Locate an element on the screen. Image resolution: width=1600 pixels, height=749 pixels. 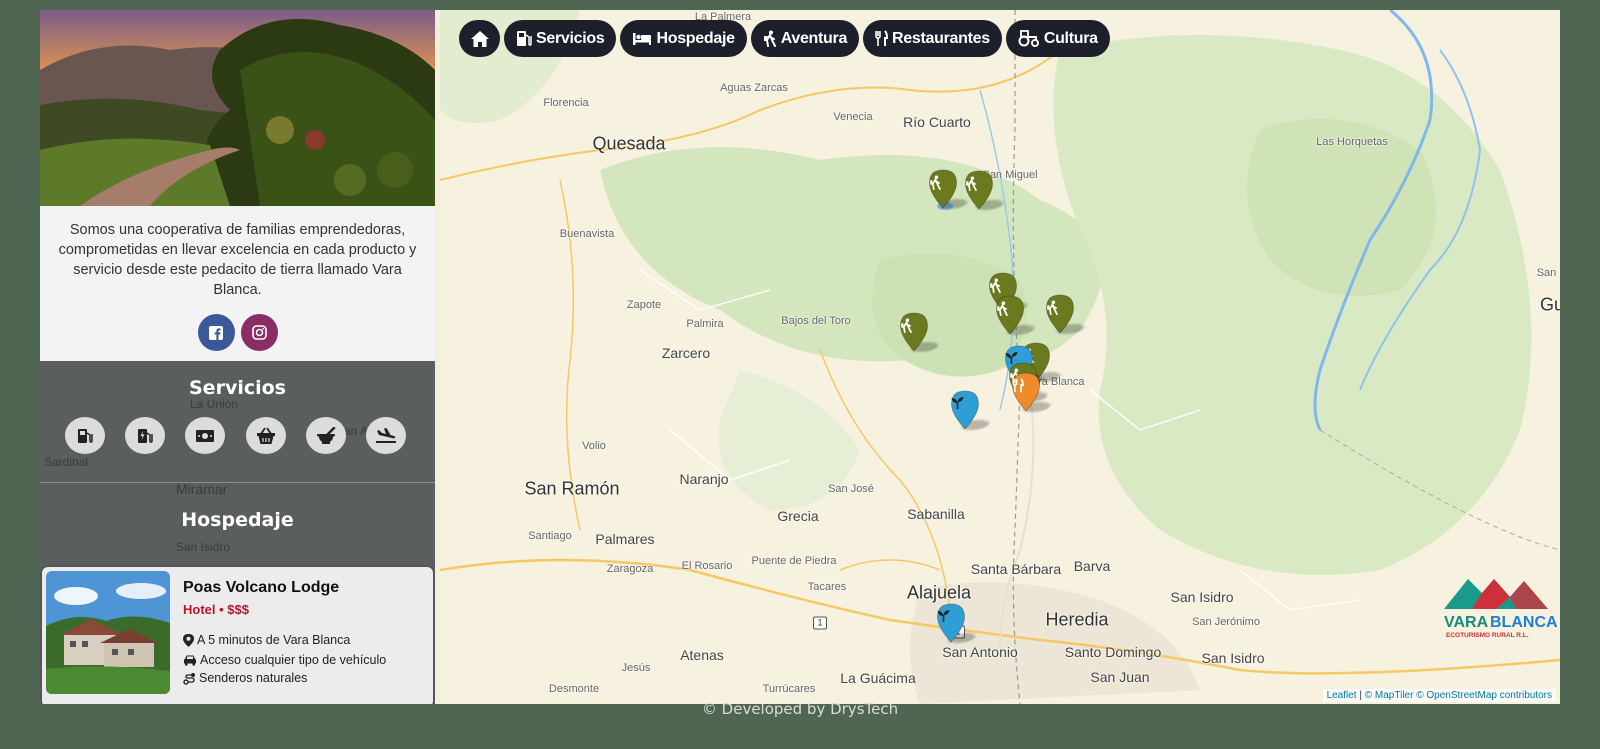
service-market-button is located at coordinates (266, 435).